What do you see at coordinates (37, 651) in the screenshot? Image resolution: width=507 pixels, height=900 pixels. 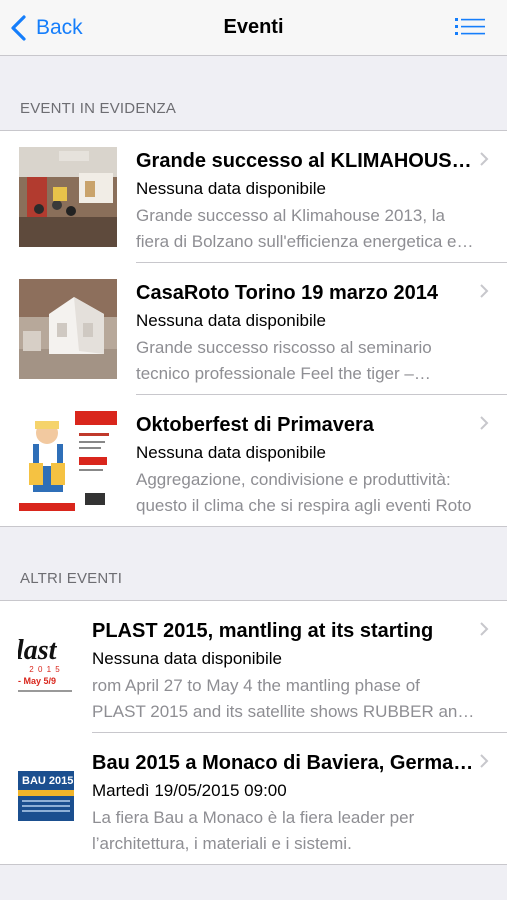 I see `thumbnail-logo-text: last` at bounding box center [37, 651].